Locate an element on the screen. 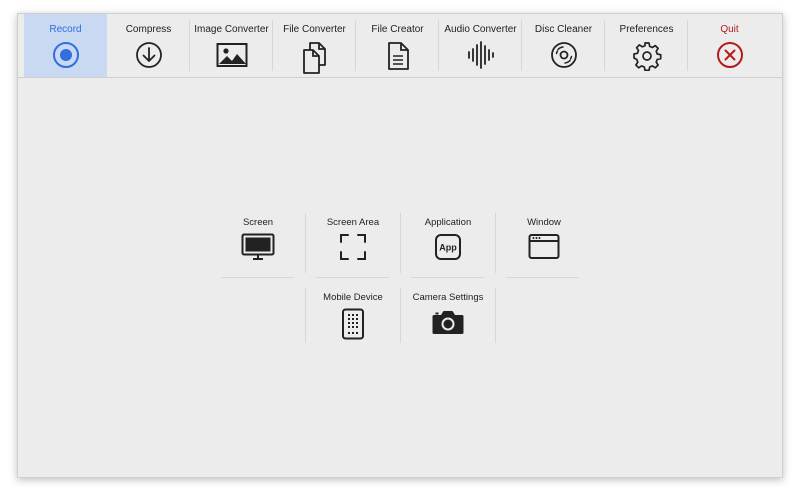 The image size is (800, 500). gear-icon is located at coordinates (647, 56).